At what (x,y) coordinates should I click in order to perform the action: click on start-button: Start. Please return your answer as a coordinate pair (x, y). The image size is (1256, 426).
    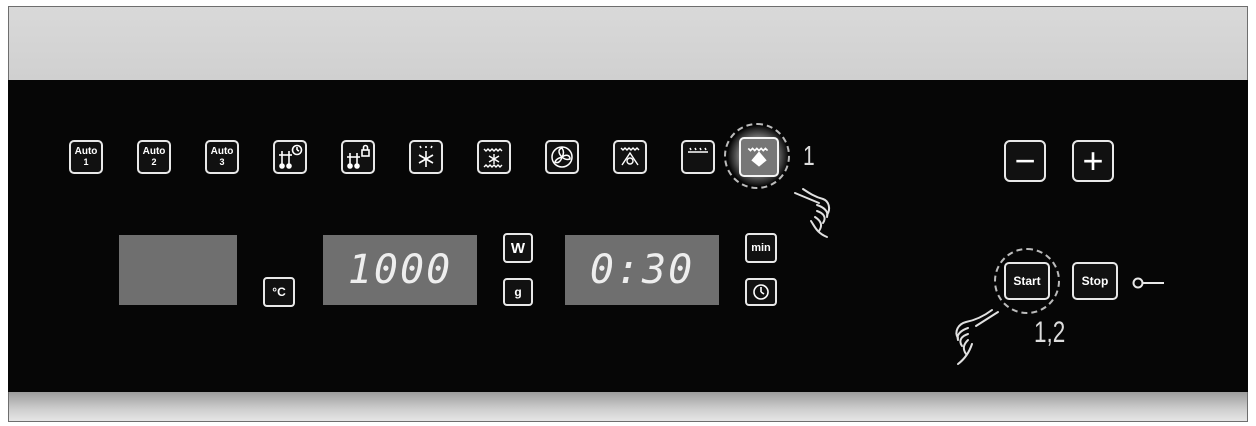
    Looking at the image, I should click on (1027, 281).